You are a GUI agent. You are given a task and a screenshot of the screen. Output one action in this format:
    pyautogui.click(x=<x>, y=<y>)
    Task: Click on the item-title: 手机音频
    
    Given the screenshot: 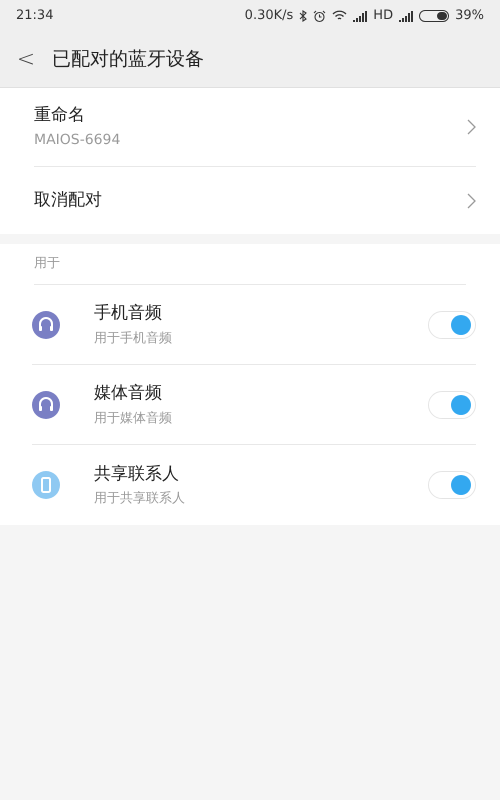 What is the action you would take?
    pyautogui.click(x=128, y=313)
    